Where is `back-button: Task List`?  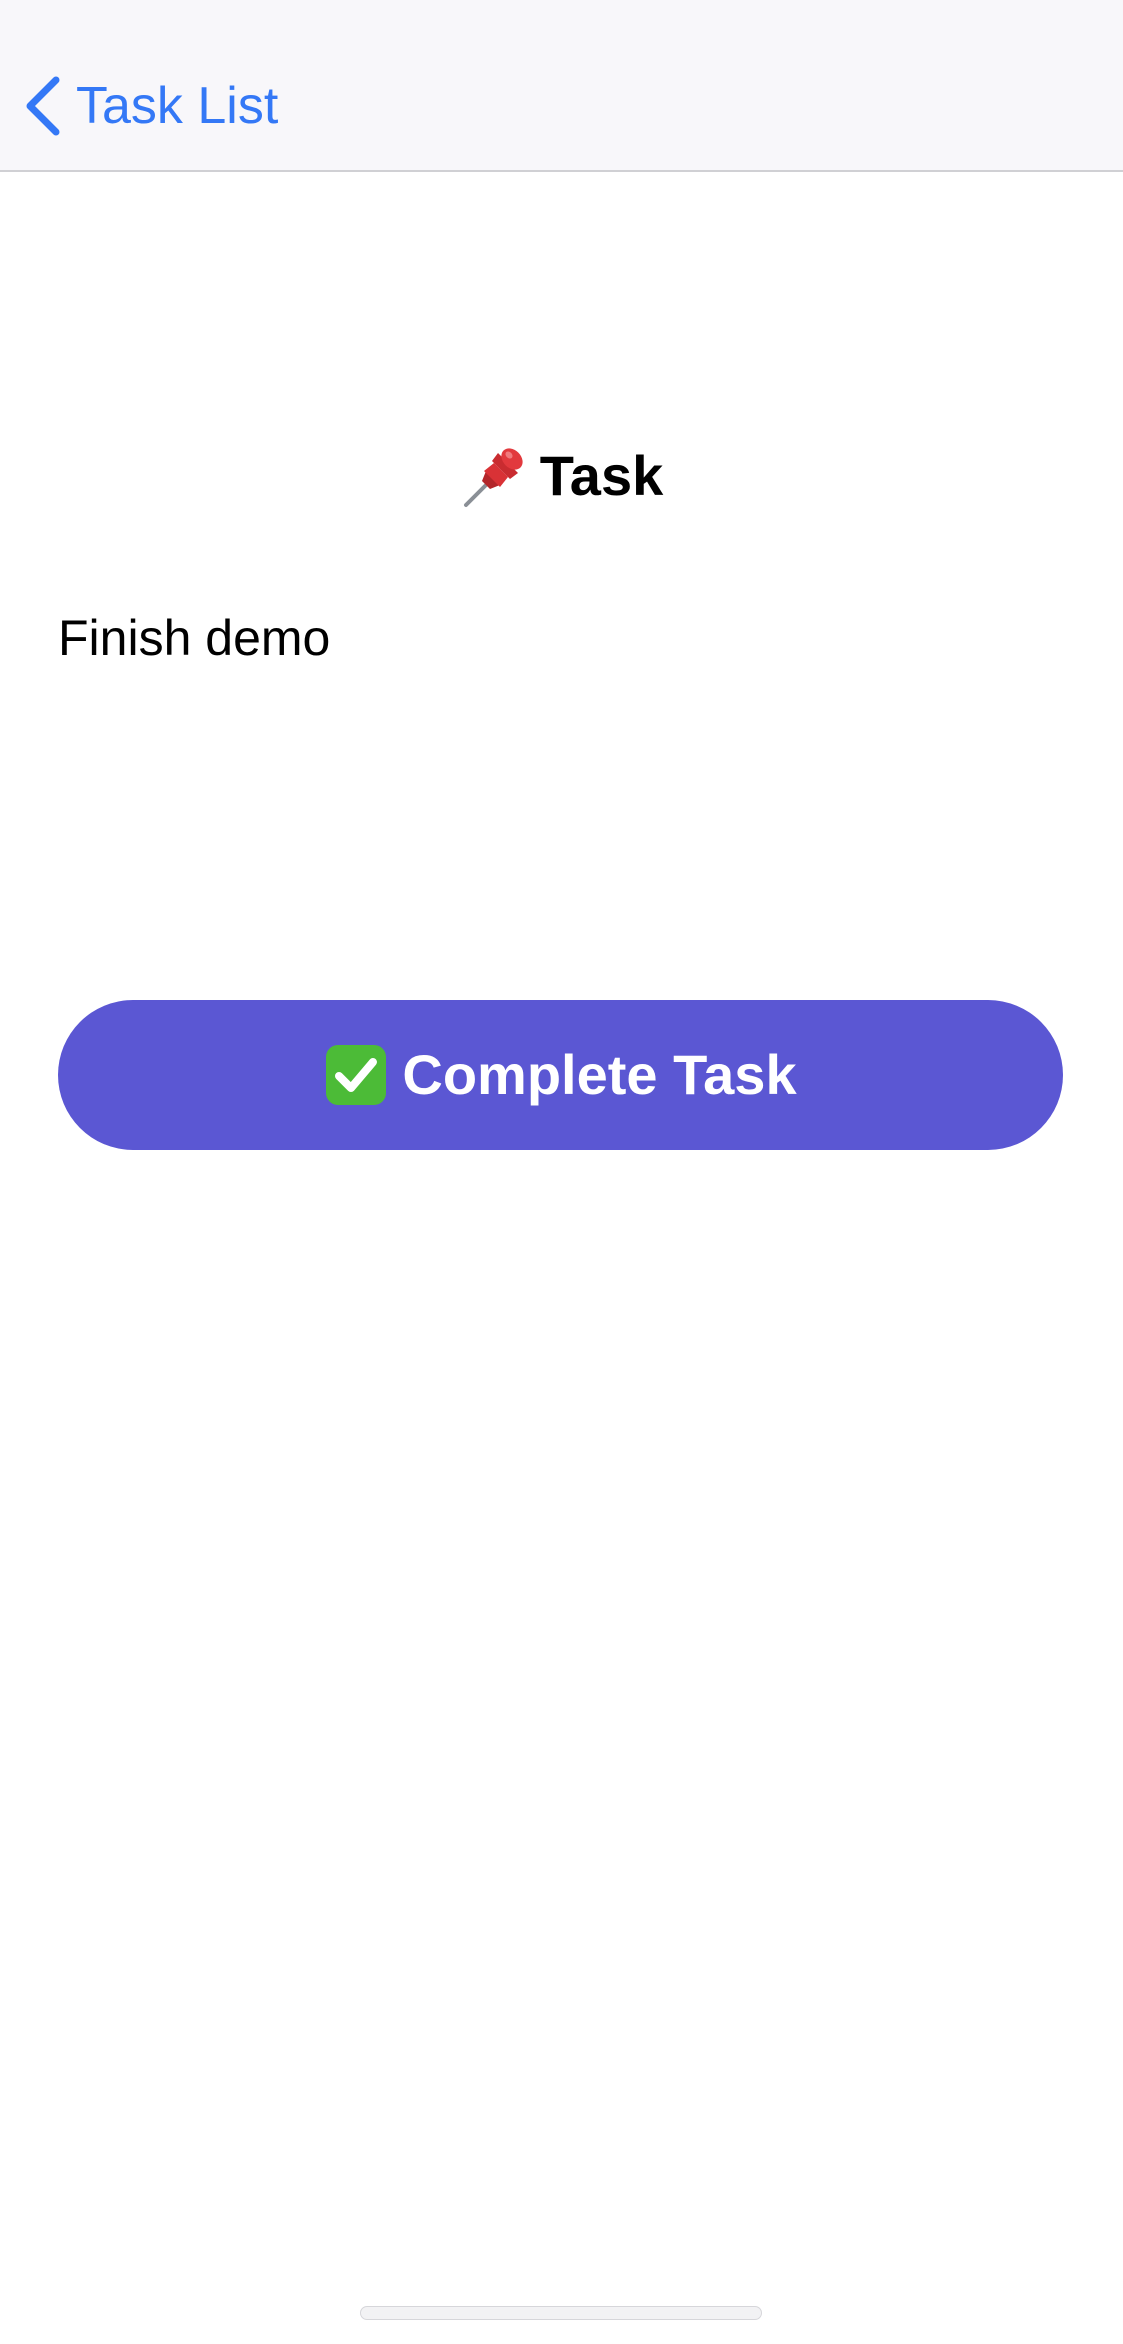
back-button: Task List is located at coordinates (150, 106).